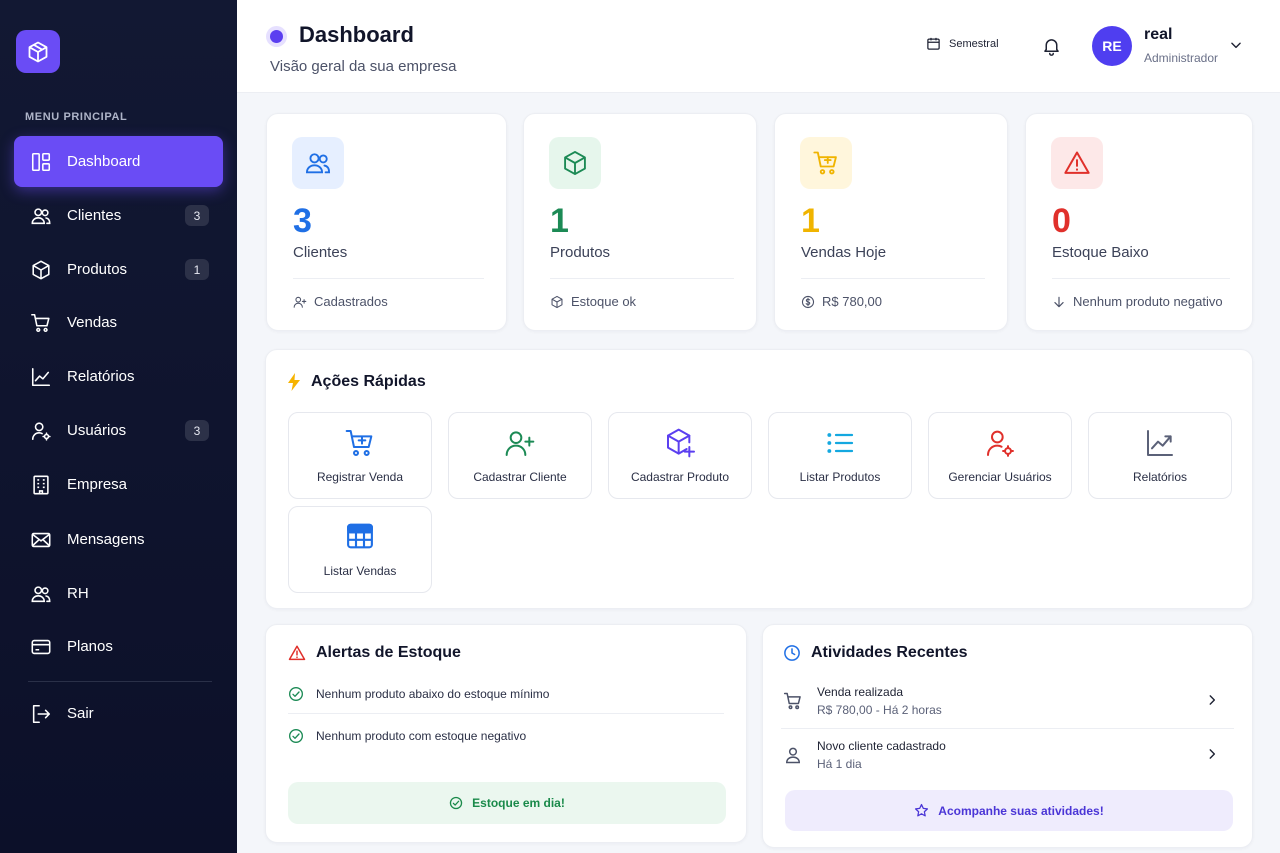  Describe the element at coordinates (844, 252) in the screenshot. I see `stat-label: Vendas Hoje` at that location.